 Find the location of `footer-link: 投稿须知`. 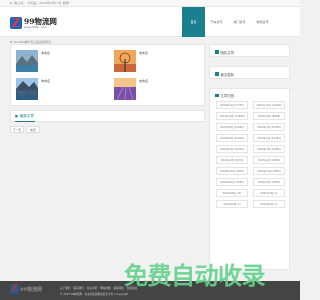

footer-link: 投稿须知 is located at coordinates (119, 288).